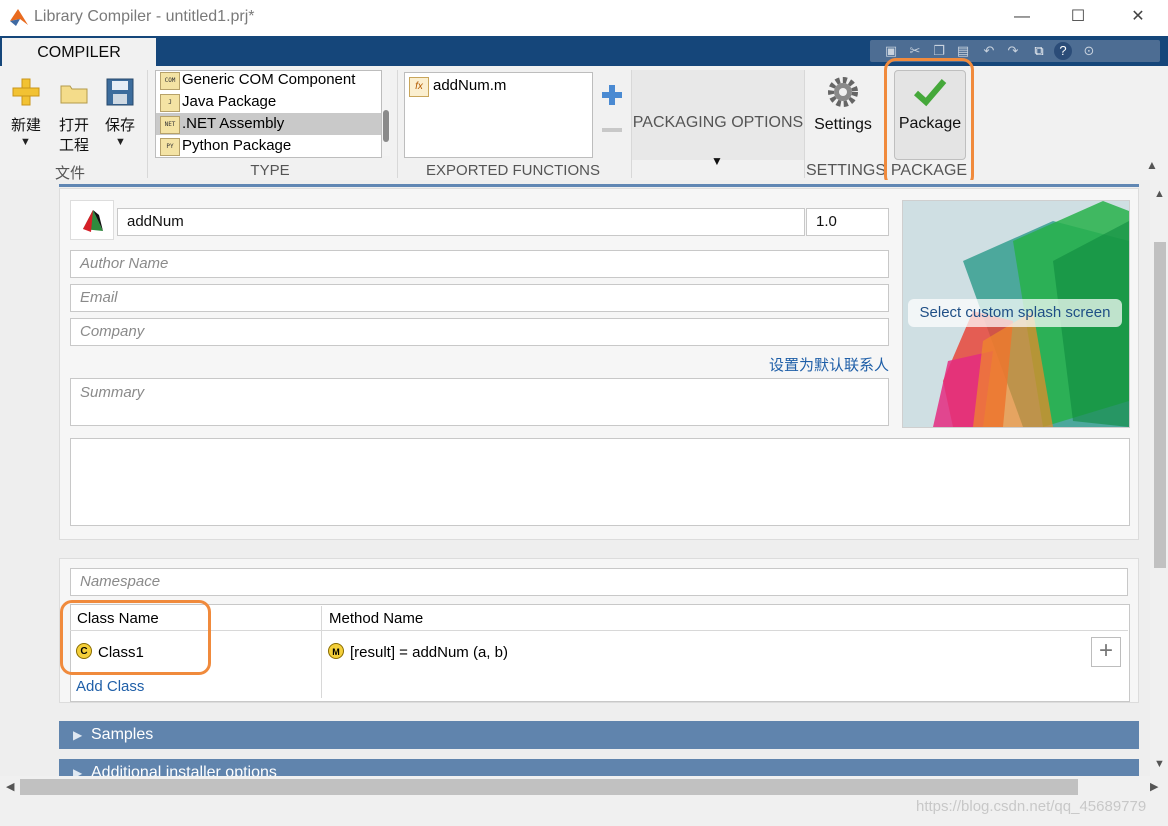  I want to click on settings-button: Settings, so click(843, 107).